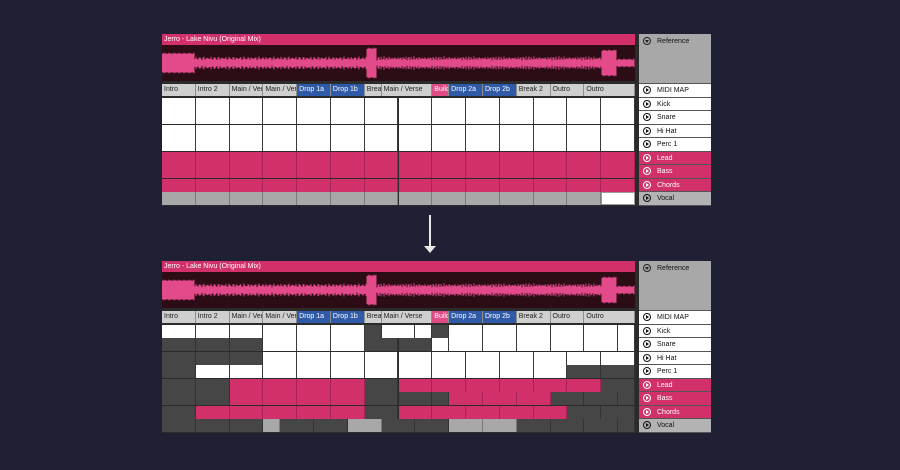 The image size is (900, 470). Describe the element at coordinates (675, 412) in the screenshot. I see `track-header-chords: Chords` at that location.